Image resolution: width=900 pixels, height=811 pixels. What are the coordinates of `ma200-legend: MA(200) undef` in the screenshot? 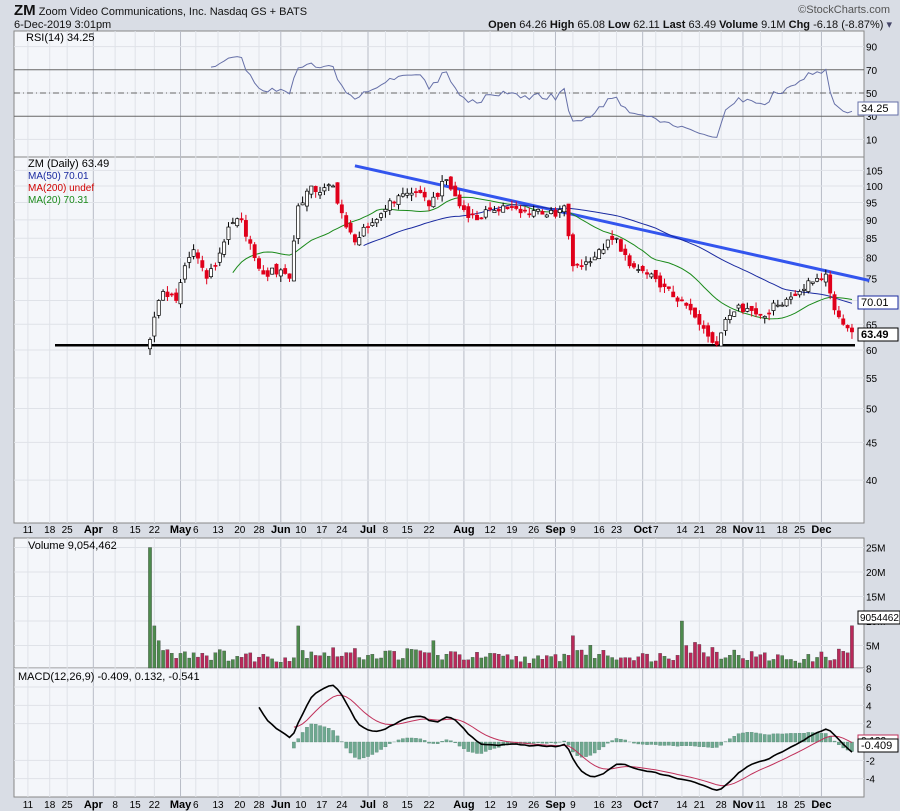 It's located at (61, 188).